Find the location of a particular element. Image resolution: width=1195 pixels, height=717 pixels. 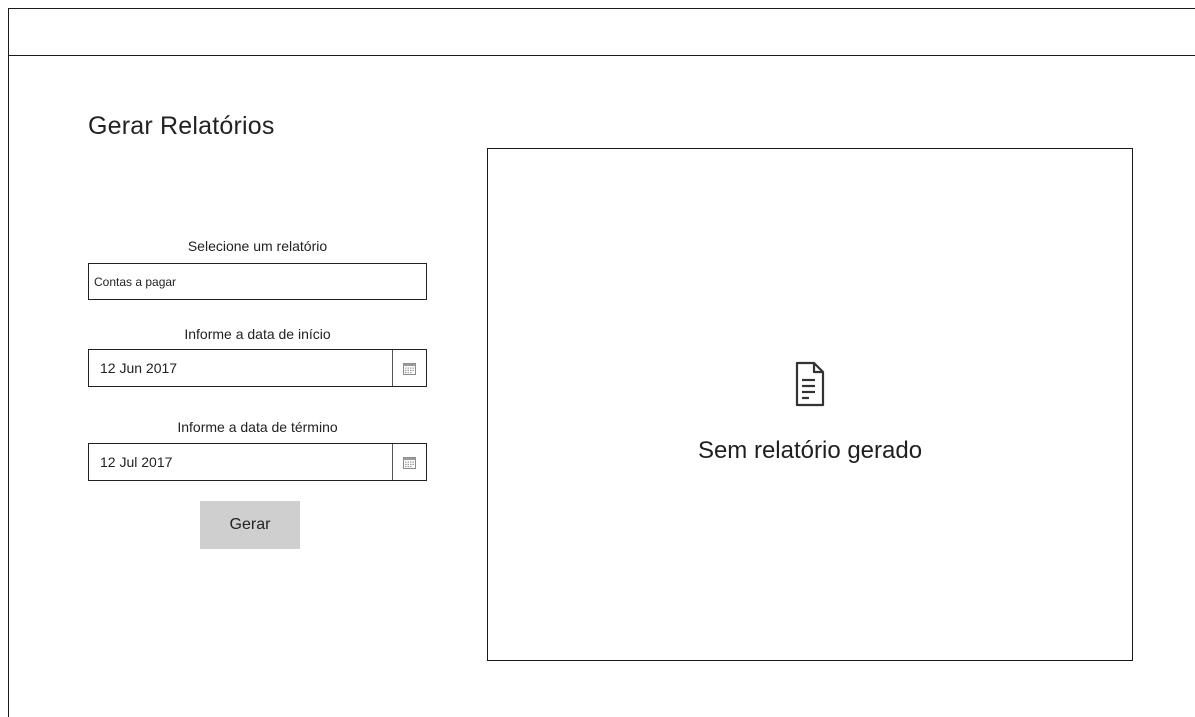

end-date-input: 12 Jul 2017 is located at coordinates (240, 462).